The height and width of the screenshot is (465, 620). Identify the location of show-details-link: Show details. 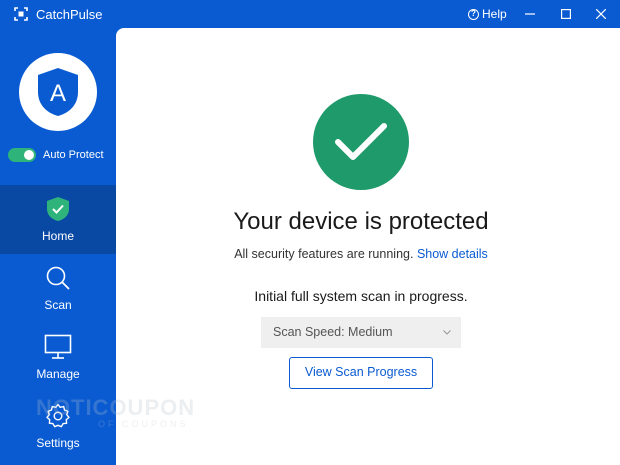
(452, 254).